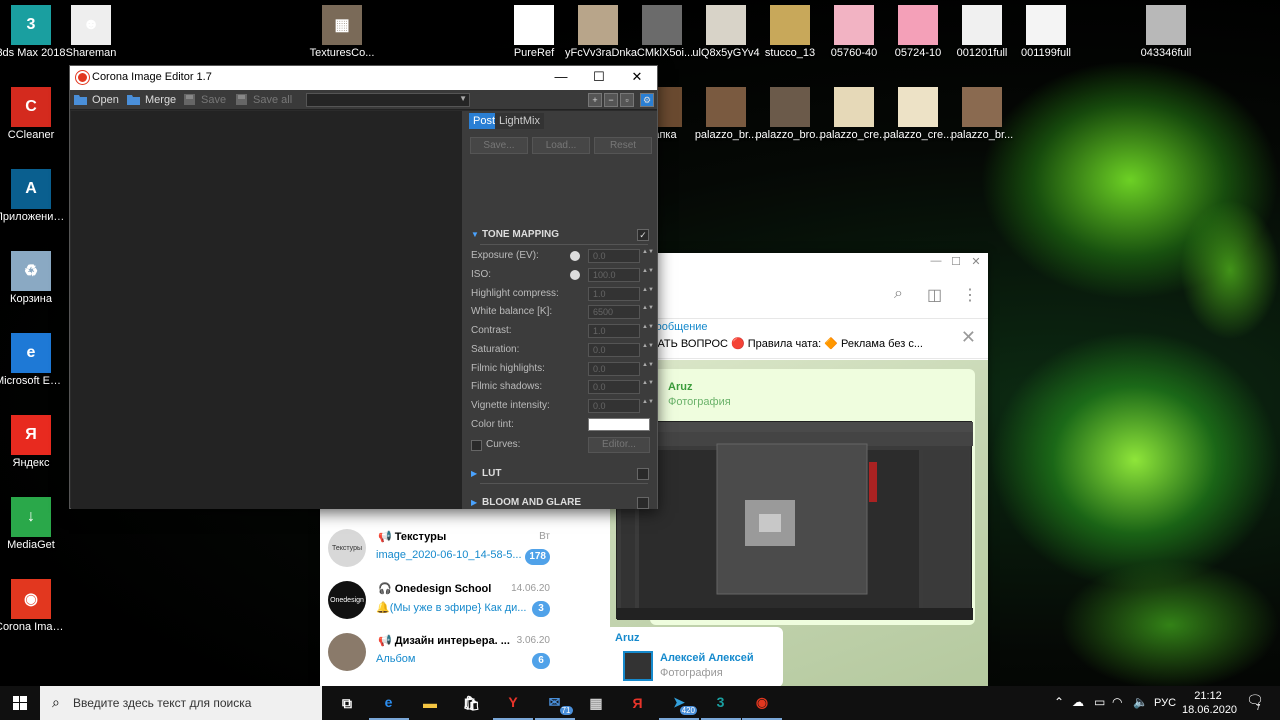 Image resolution: width=1280 pixels, height=720 pixels. Describe the element at coordinates (33, 112) in the screenshot. I see `desktop-icon: C CCleaner` at that location.